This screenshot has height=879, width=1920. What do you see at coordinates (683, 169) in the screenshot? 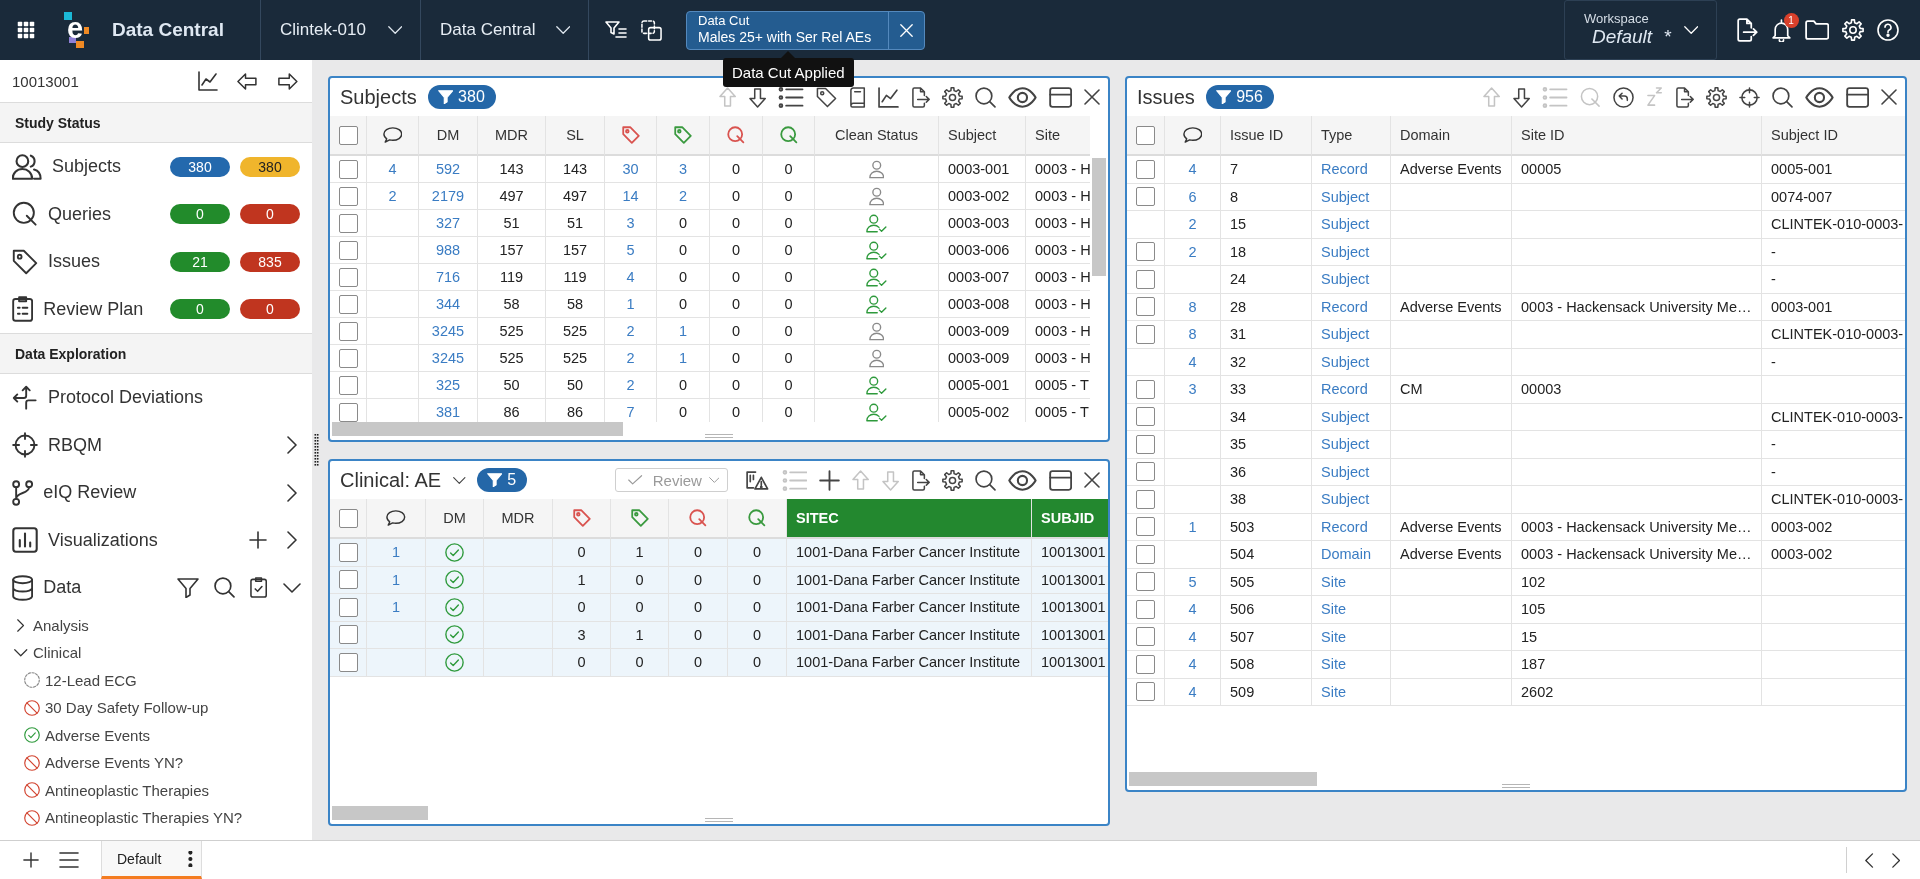
I see `table-link: 3` at bounding box center [683, 169].